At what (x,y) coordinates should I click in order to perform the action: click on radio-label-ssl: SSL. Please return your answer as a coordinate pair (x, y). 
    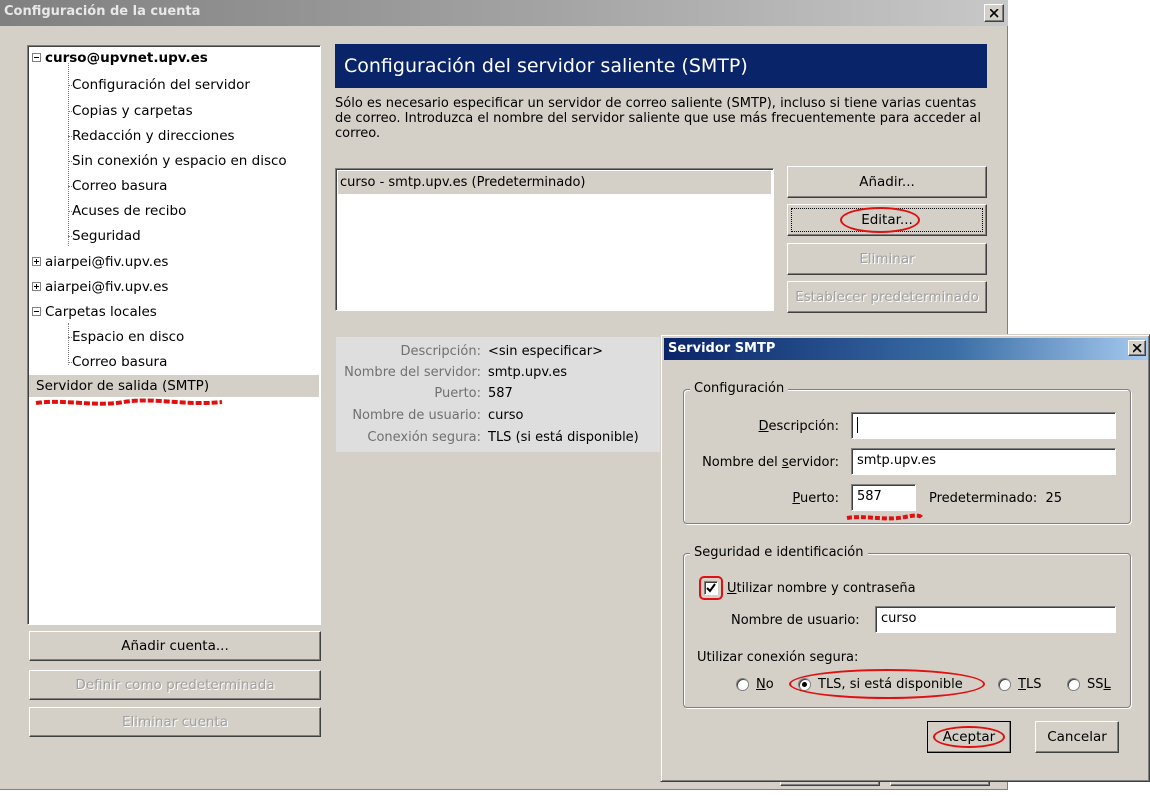
    Looking at the image, I should click on (1099, 684).